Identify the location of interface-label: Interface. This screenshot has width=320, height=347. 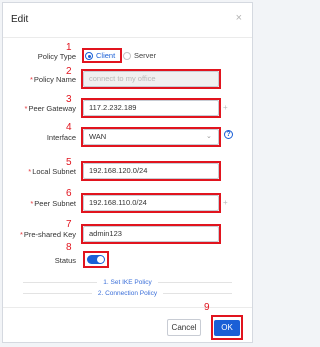
(61, 137).